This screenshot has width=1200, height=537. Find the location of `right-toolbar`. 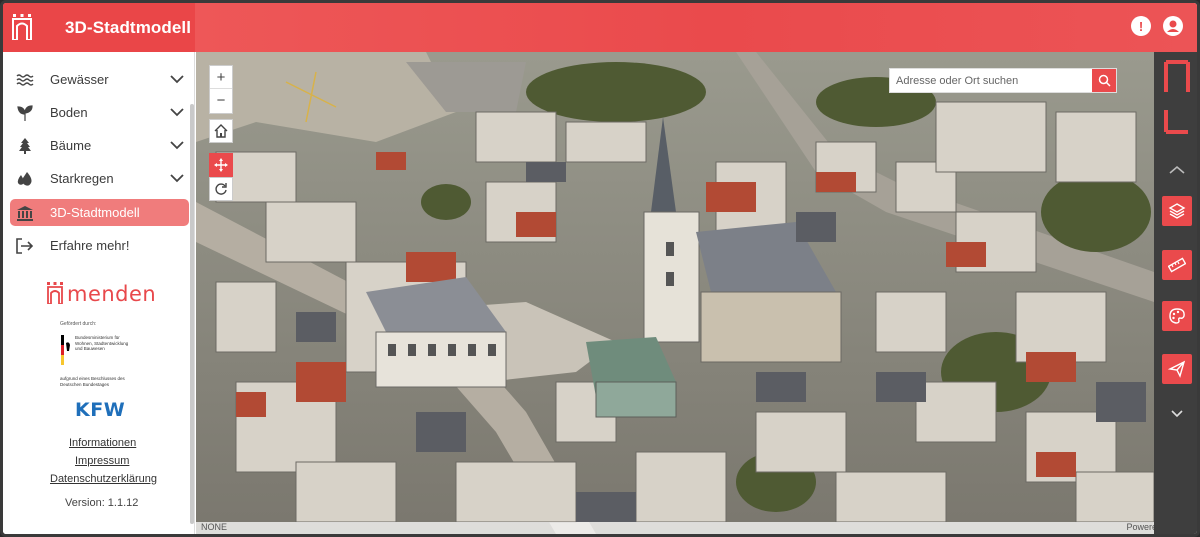

right-toolbar is located at coordinates (1175, 293).